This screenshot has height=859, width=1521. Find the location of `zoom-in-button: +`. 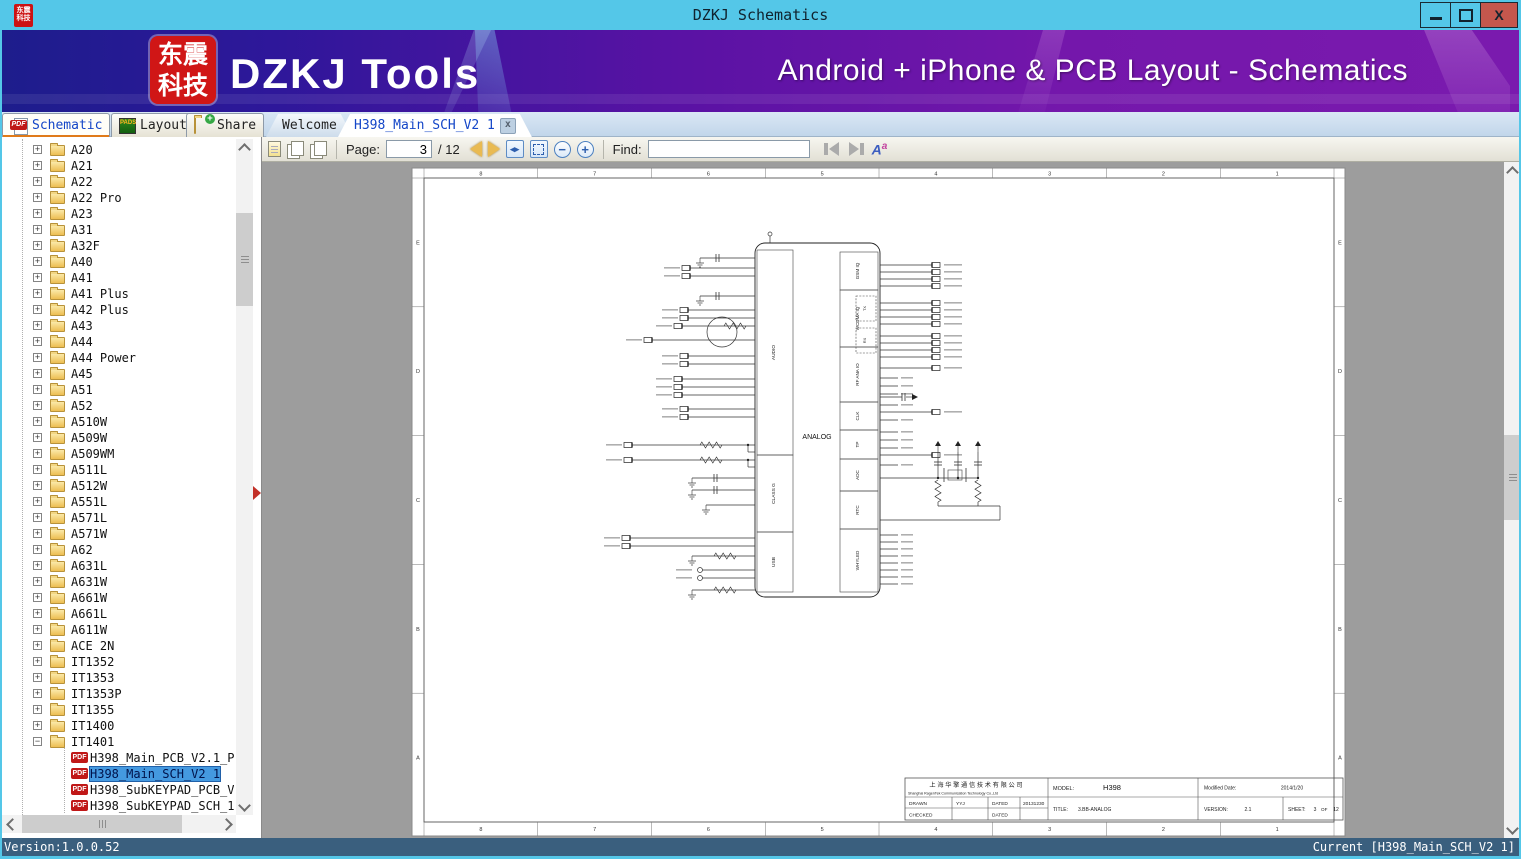

zoom-in-button: + is located at coordinates (585, 149).